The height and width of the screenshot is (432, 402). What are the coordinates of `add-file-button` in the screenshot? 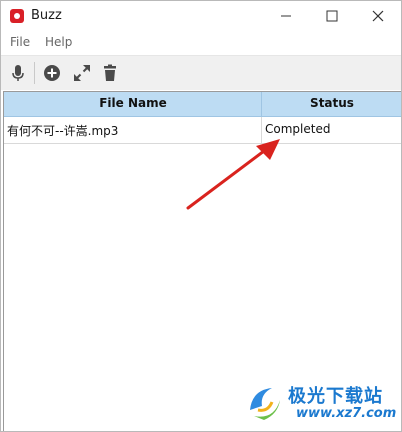 It's located at (52, 73).